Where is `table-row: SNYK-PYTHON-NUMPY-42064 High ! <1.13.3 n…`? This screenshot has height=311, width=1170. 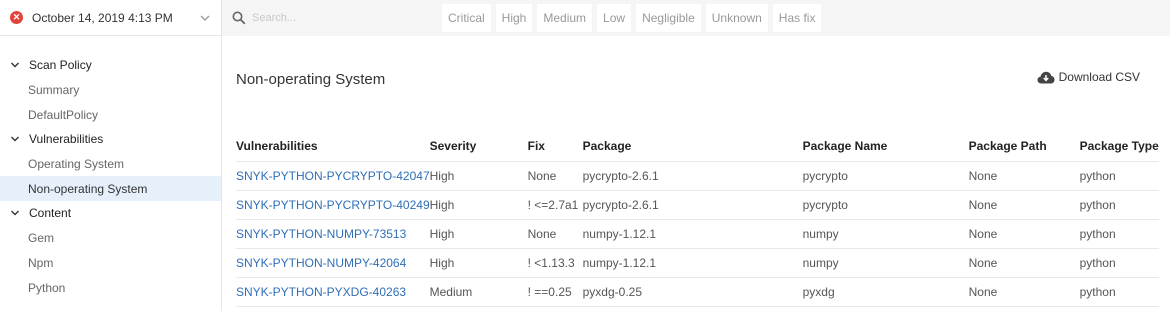 table-row: SNYK-PYTHON-NUMPY-42064 High ! <1.13.3 n… is located at coordinates (697, 263).